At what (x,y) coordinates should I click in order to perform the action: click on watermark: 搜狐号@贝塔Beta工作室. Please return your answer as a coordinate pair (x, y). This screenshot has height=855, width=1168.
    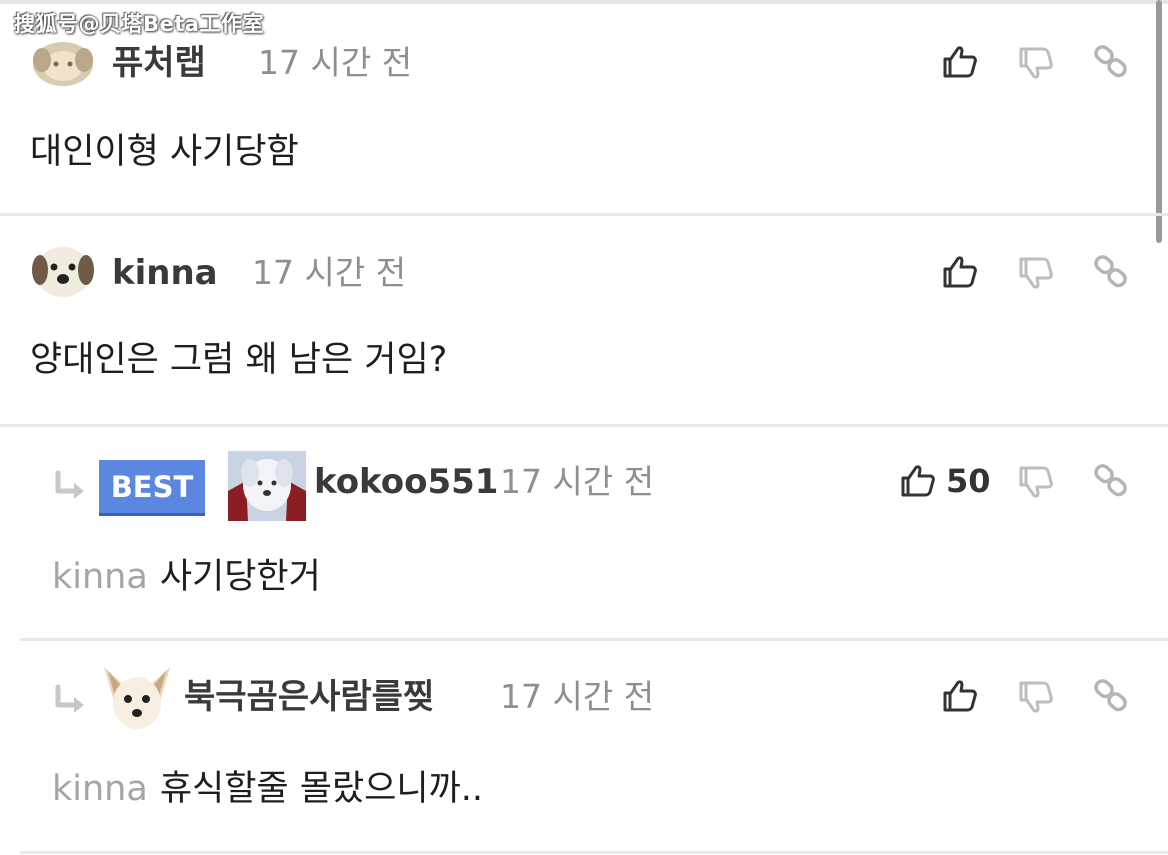
    Looking at the image, I should click on (139, 24).